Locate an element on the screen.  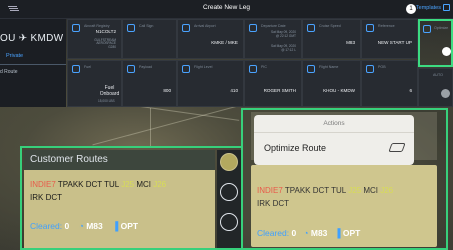
payload-icon is located at coordinates (131, 69).